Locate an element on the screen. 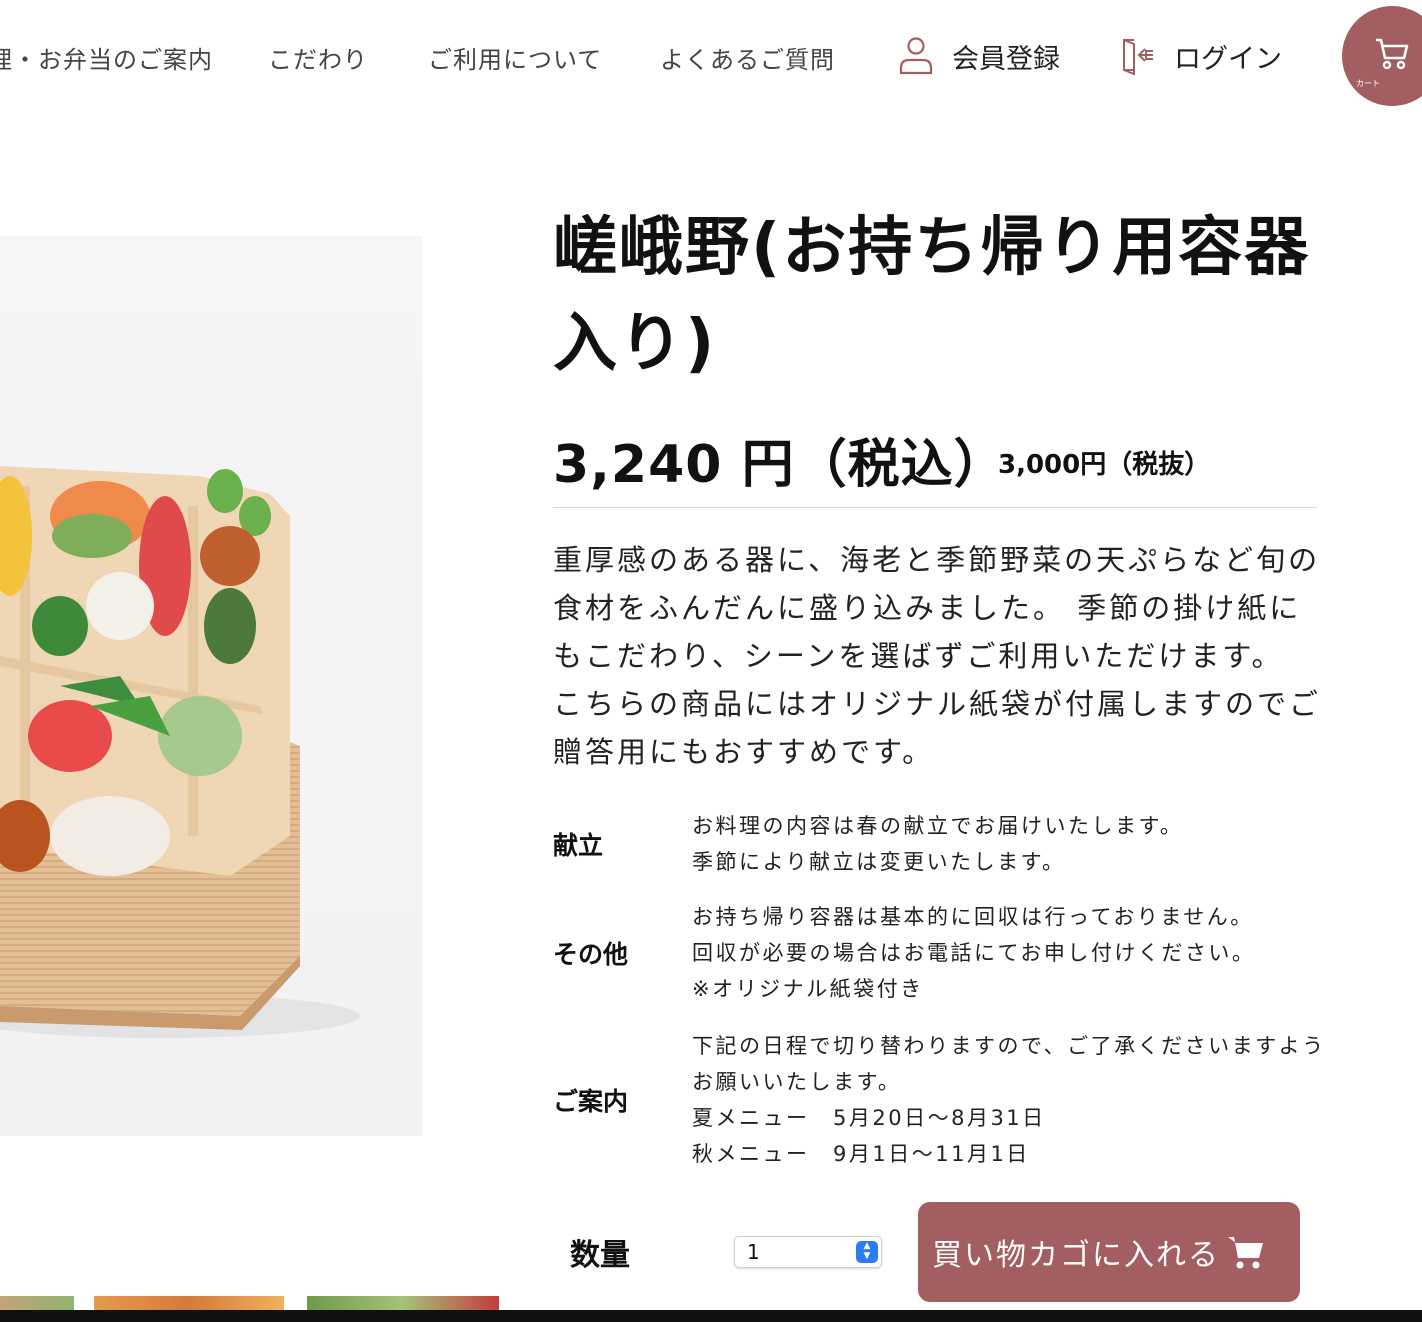 This screenshot has width=1422, height=1322. quantity-value: 1 is located at coordinates (753, 1252).